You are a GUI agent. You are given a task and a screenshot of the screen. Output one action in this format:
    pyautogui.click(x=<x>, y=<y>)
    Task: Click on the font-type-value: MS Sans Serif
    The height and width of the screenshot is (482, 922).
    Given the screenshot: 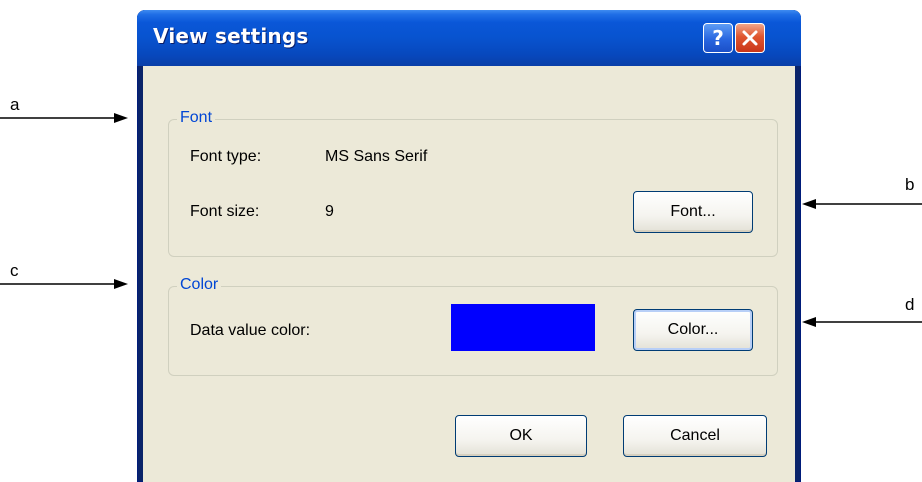 What is the action you would take?
    pyautogui.click(x=376, y=156)
    